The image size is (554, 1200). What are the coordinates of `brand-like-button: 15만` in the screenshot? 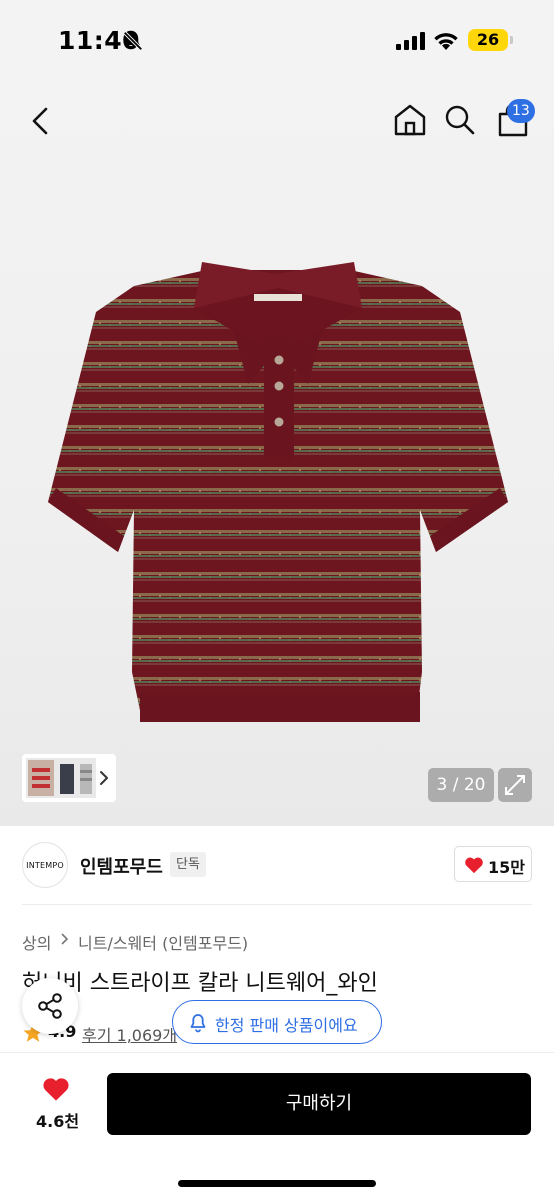 It's located at (493, 864).